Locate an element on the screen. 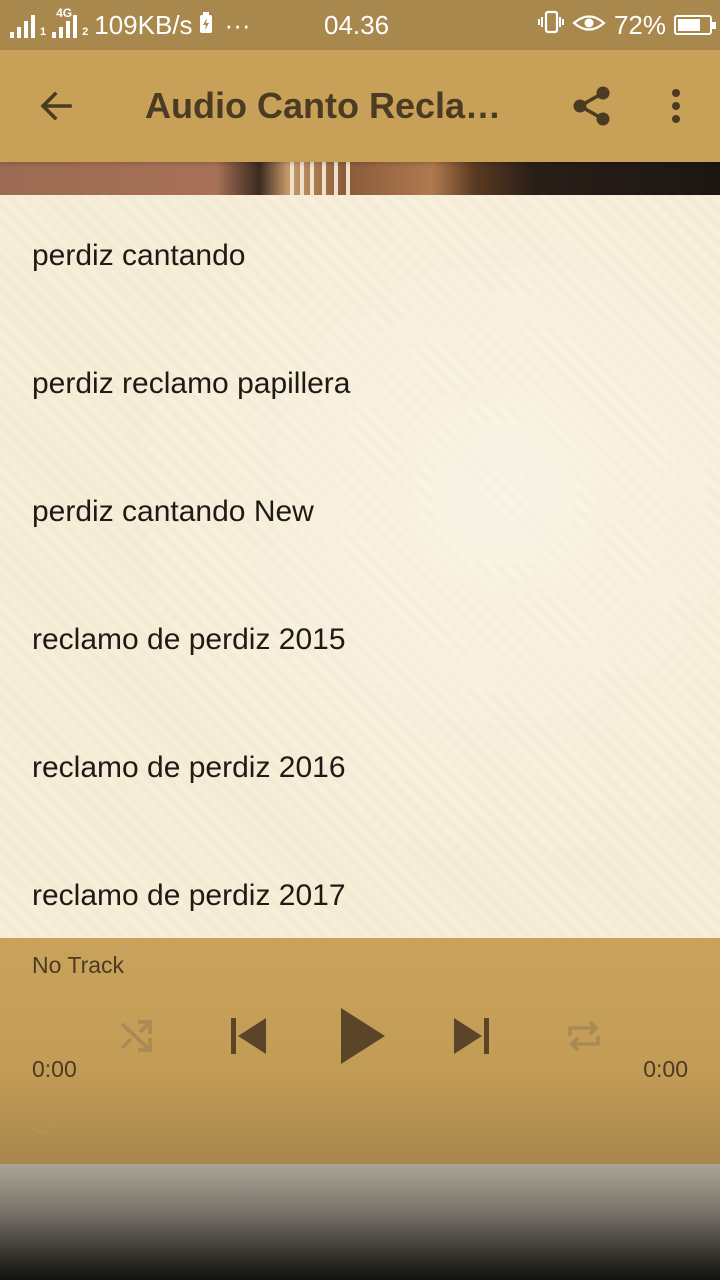  status-left: 1 4G 2 109KB/s ··· is located at coordinates (130, 24).